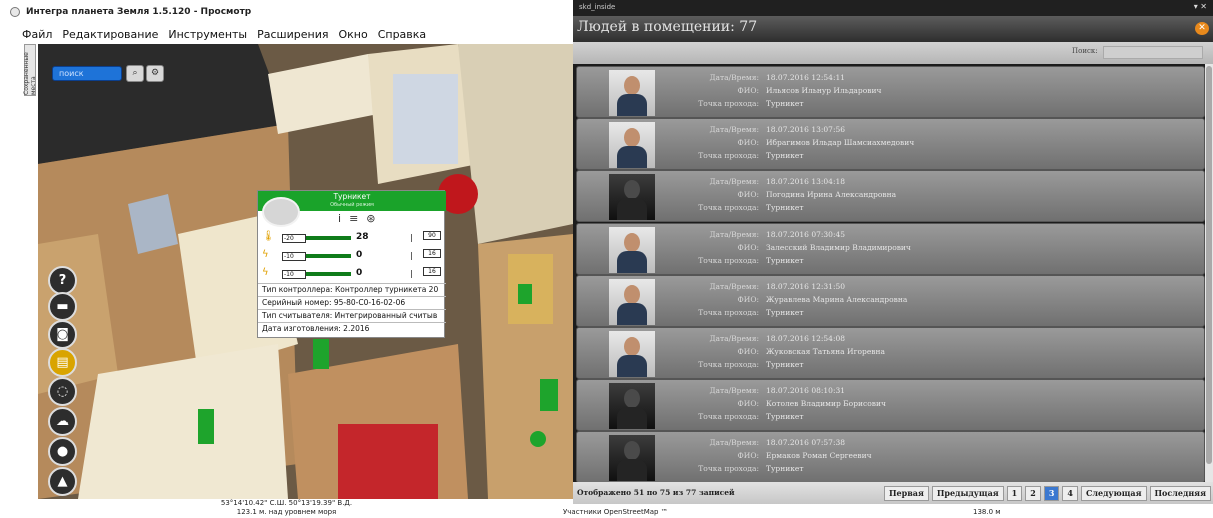  Describe the element at coordinates (826, 404) in the screenshot. I see `fio-value: Котолев Владимир Борисович` at that location.